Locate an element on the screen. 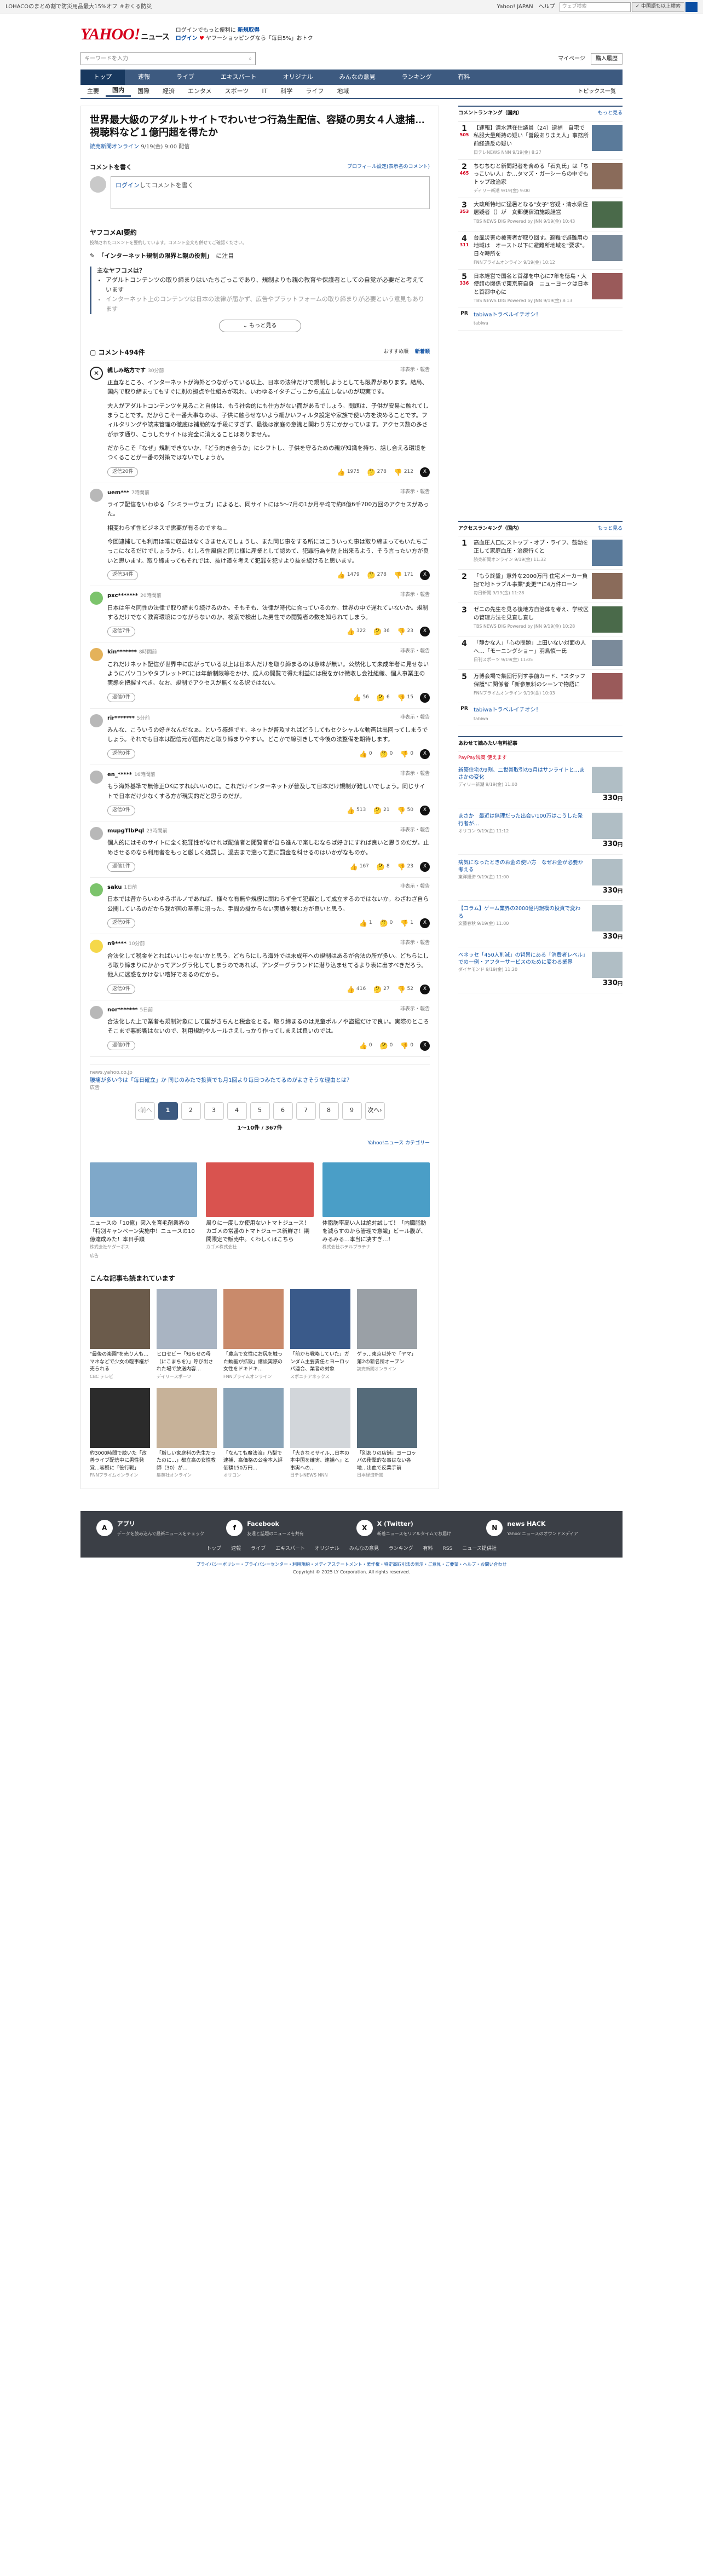 Image resolution: width=703 pixels, height=2576 pixels. footer-nav-link: トップ is located at coordinates (213, 1549).